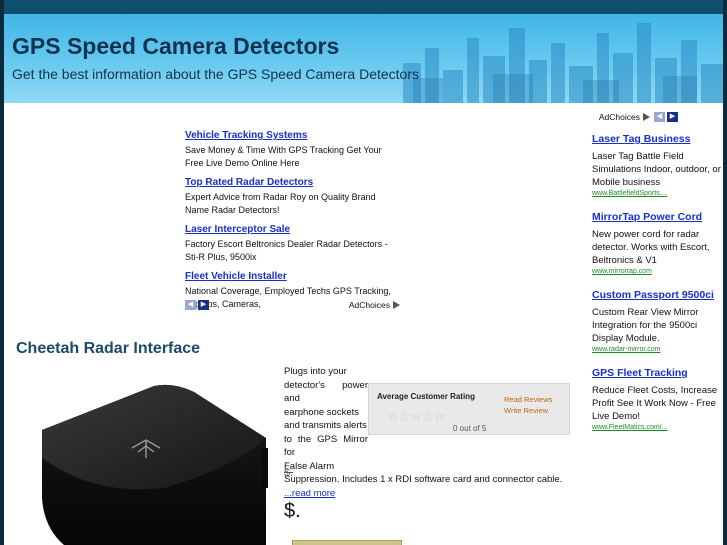  Describe the element at coordinates (321, 412) in the screenshot. I see `desc-line: earphone sockets` at that location.